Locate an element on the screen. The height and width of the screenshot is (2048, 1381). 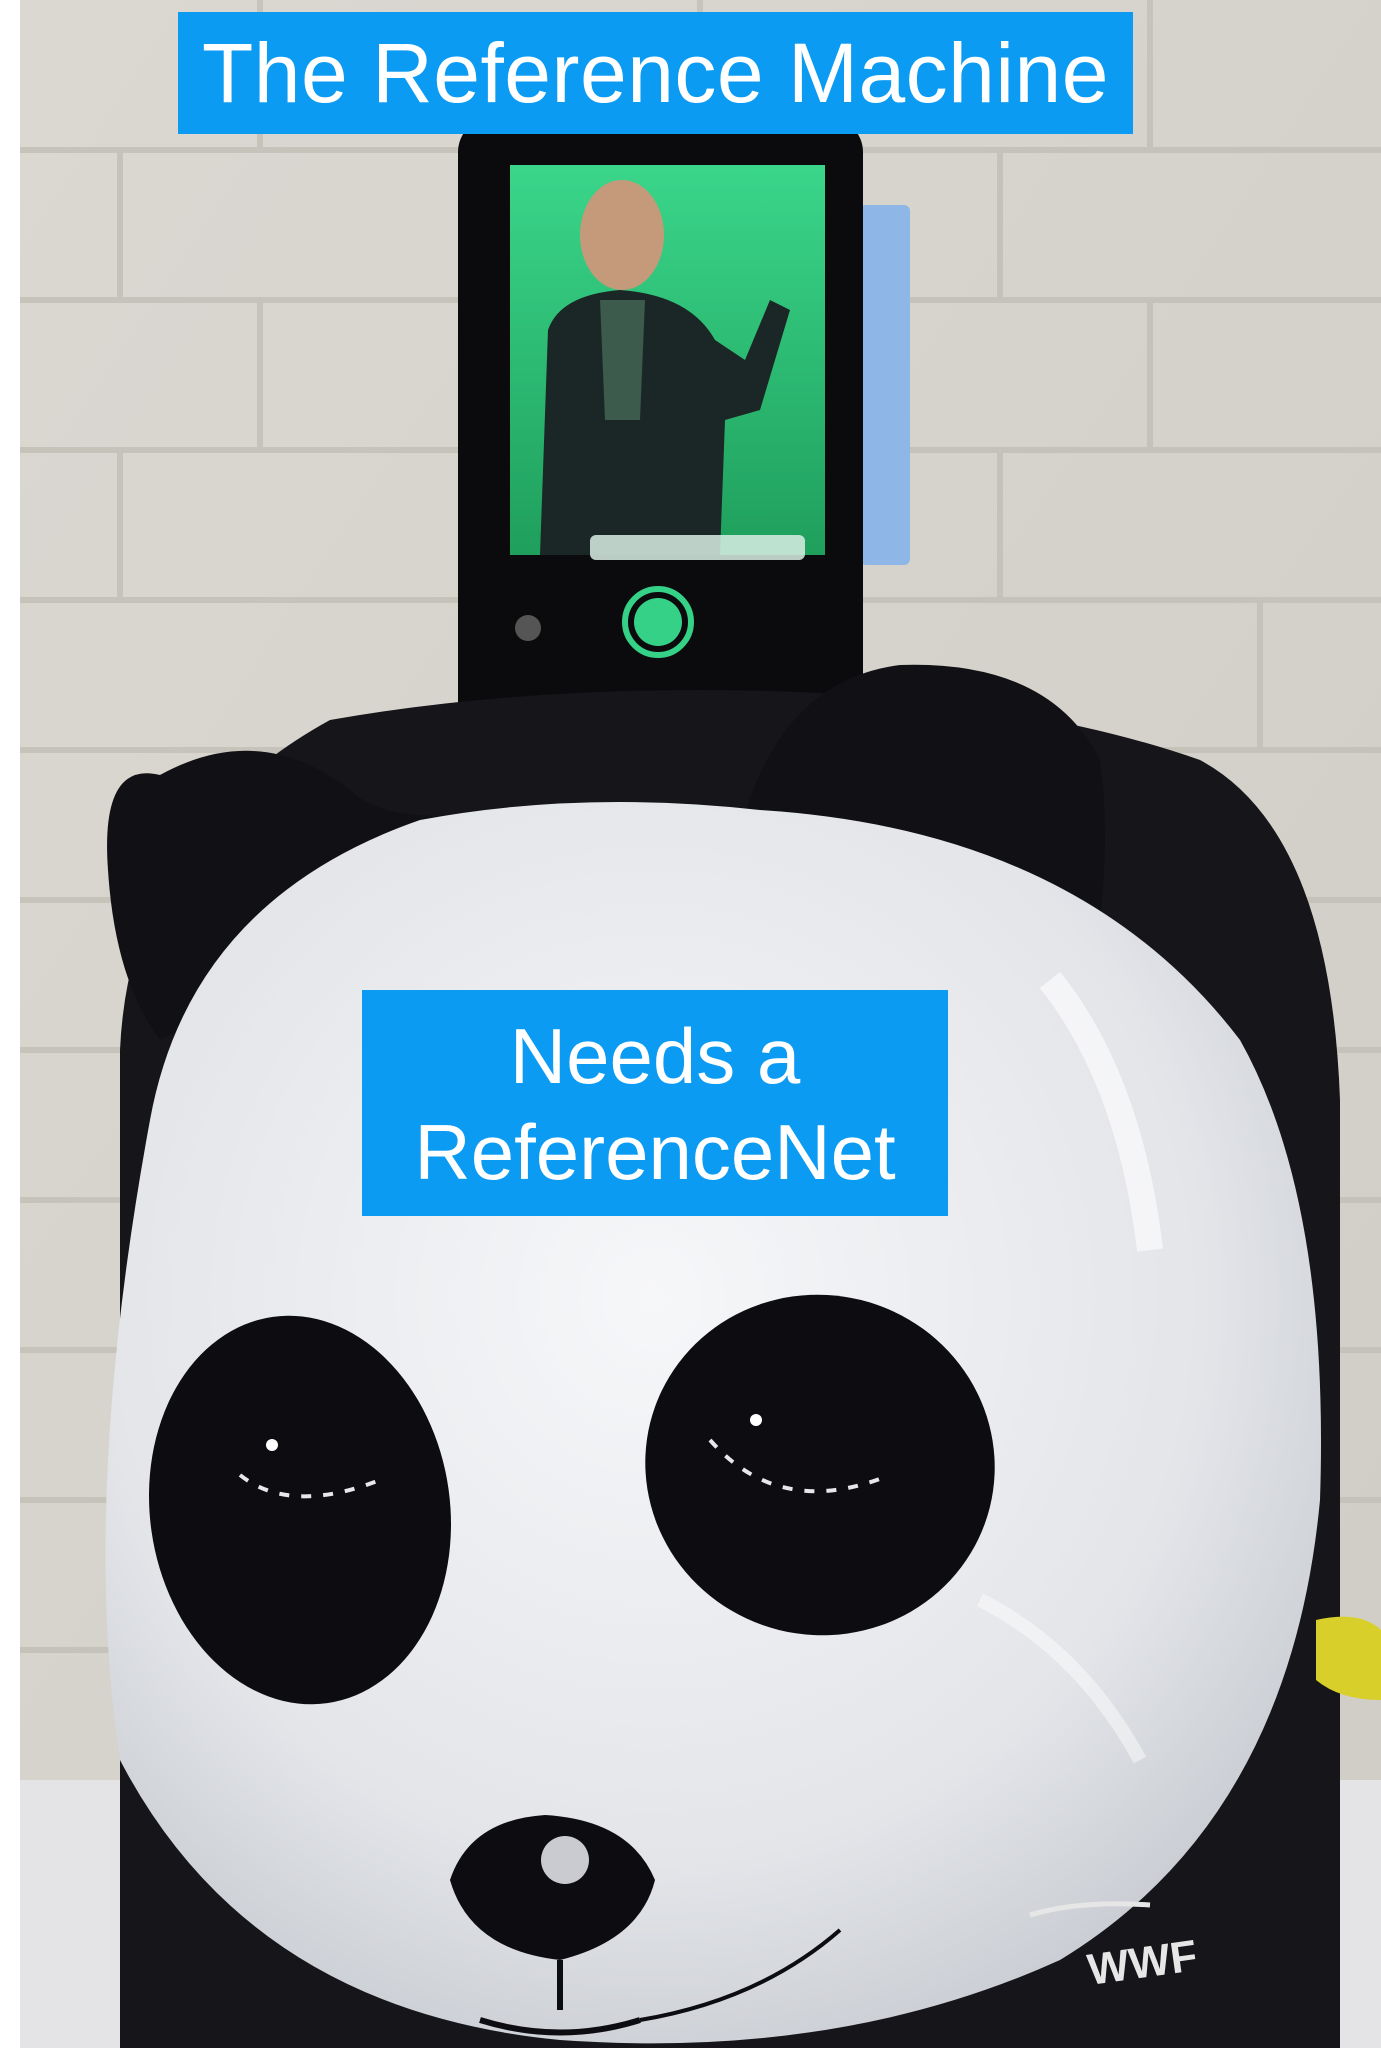
title-text: The Reference Machine is located at coordinates (655, 73).